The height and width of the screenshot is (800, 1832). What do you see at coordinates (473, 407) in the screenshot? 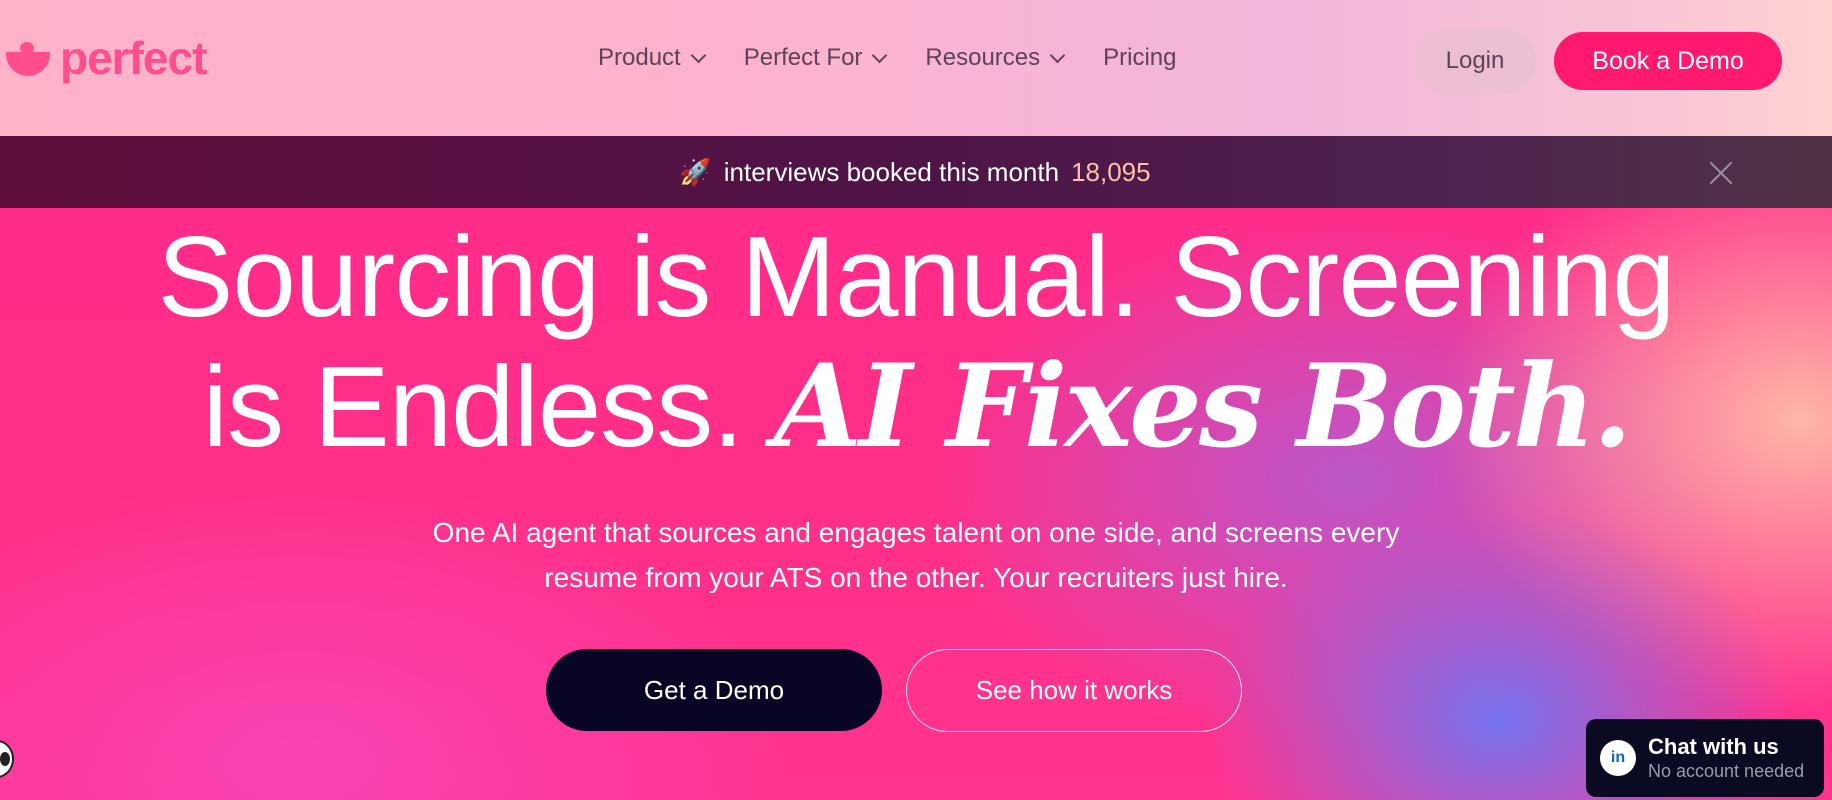
I see `hero-title-line2: is Endless.` at bounding box center [473, 407].